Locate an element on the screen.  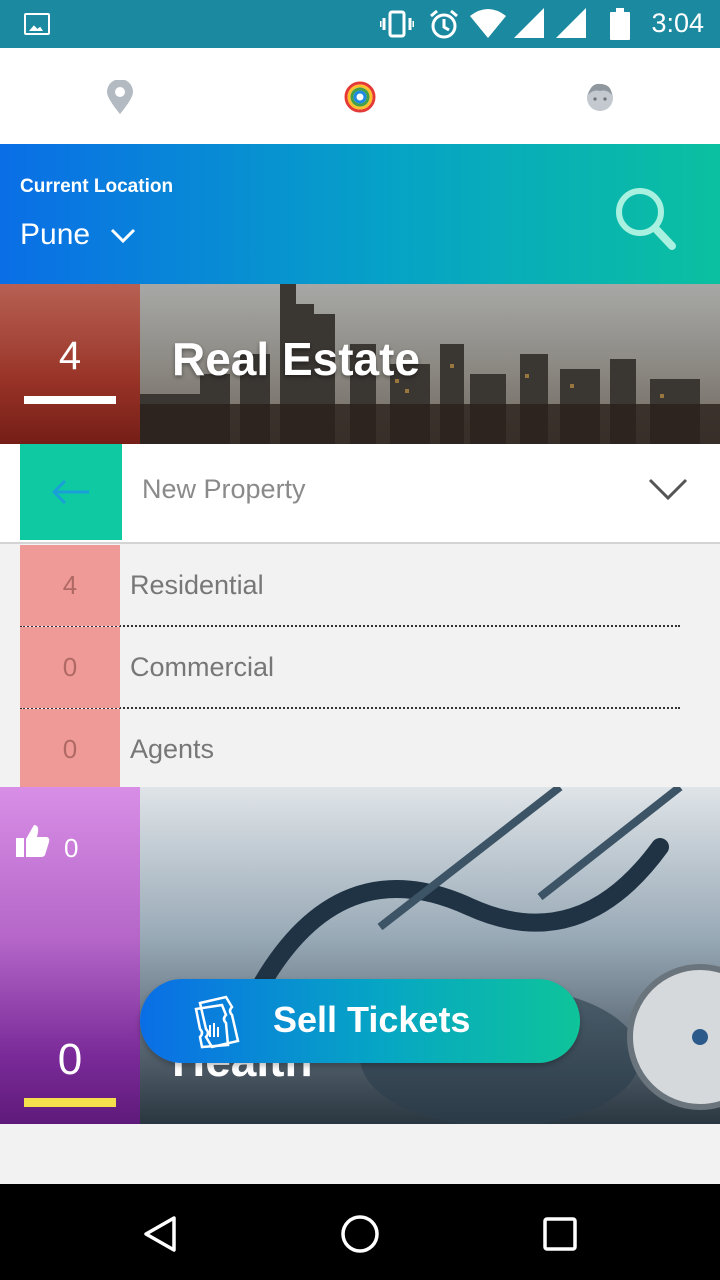
arrow-left-icon is located at coordinates (70, 492).